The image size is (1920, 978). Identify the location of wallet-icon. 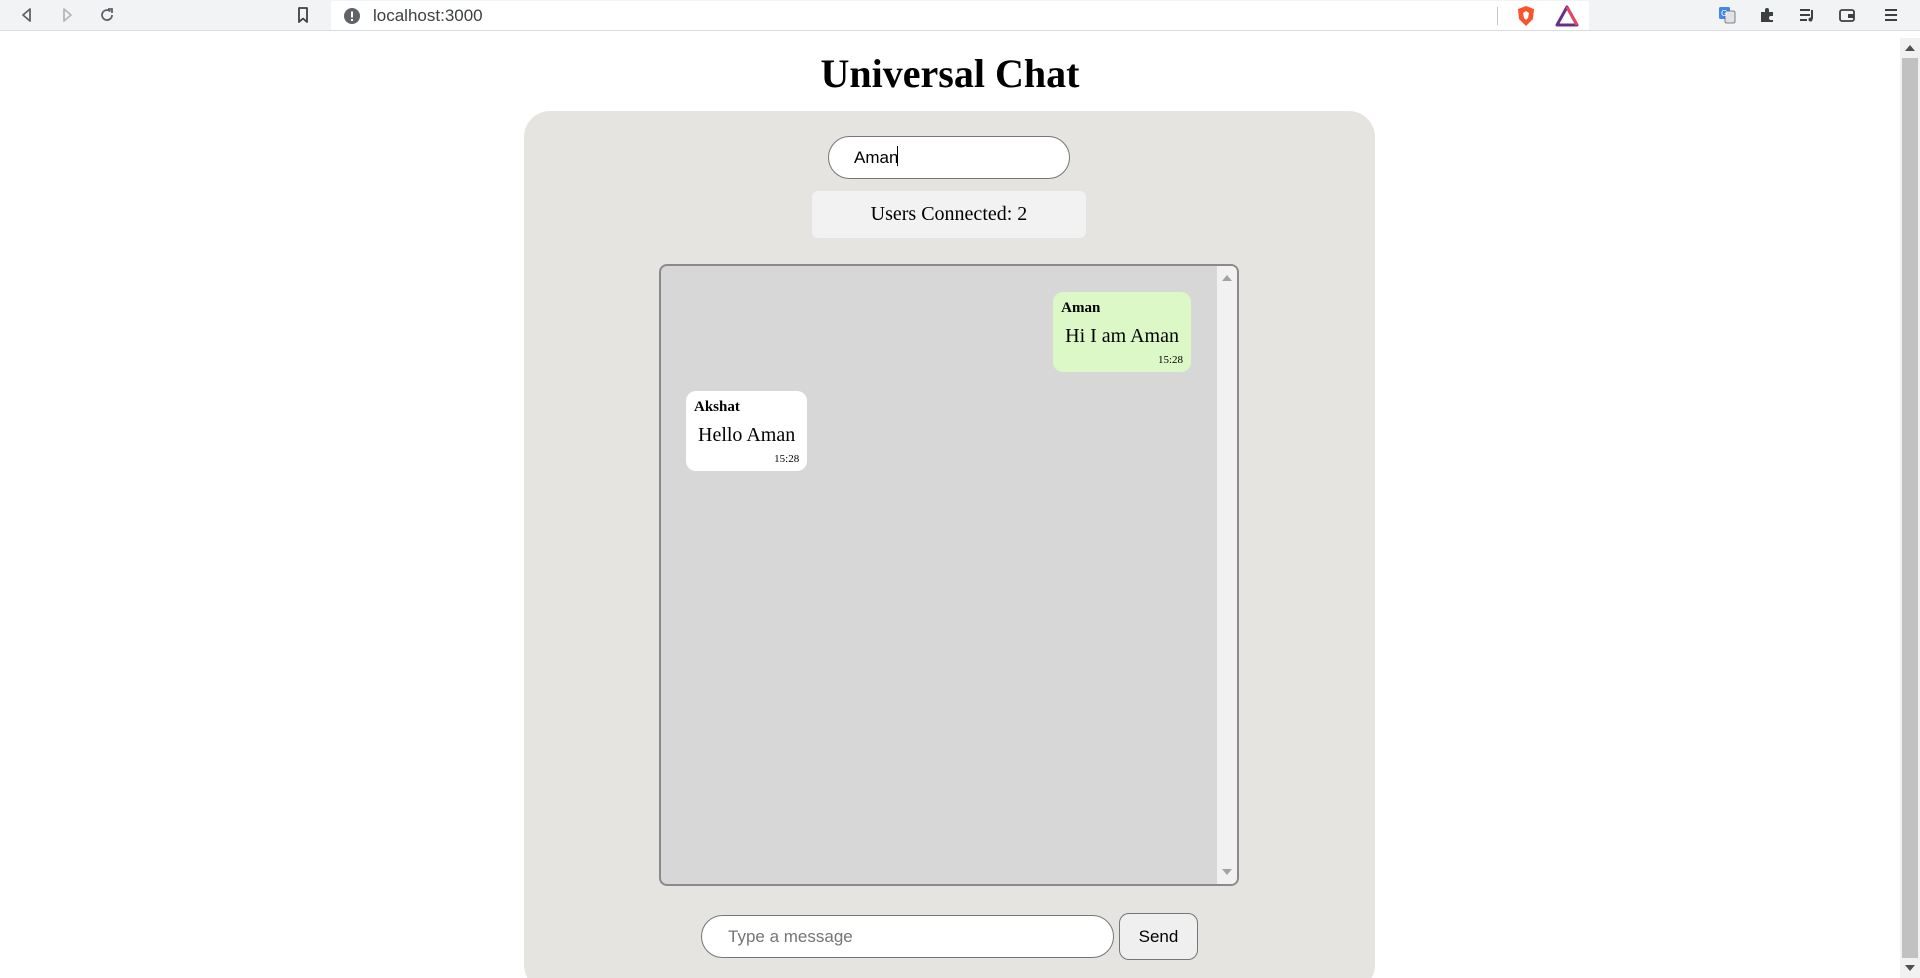
(1847, 15).